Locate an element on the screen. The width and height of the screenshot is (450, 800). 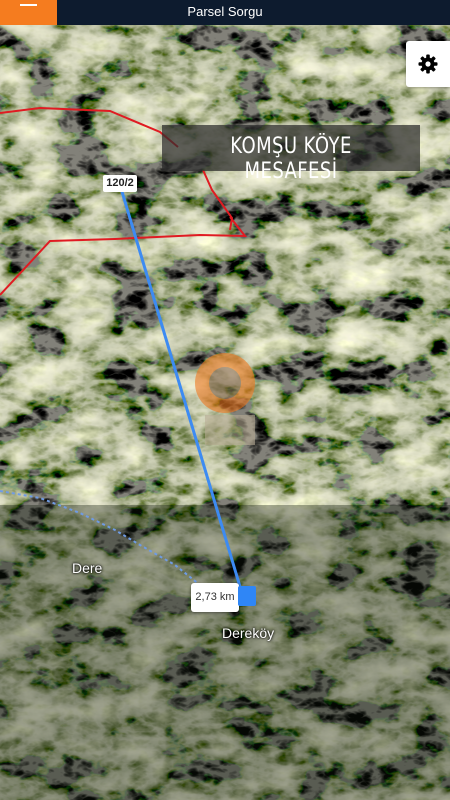
parcel-label: 120/2 is located at coordinates (120, 183).